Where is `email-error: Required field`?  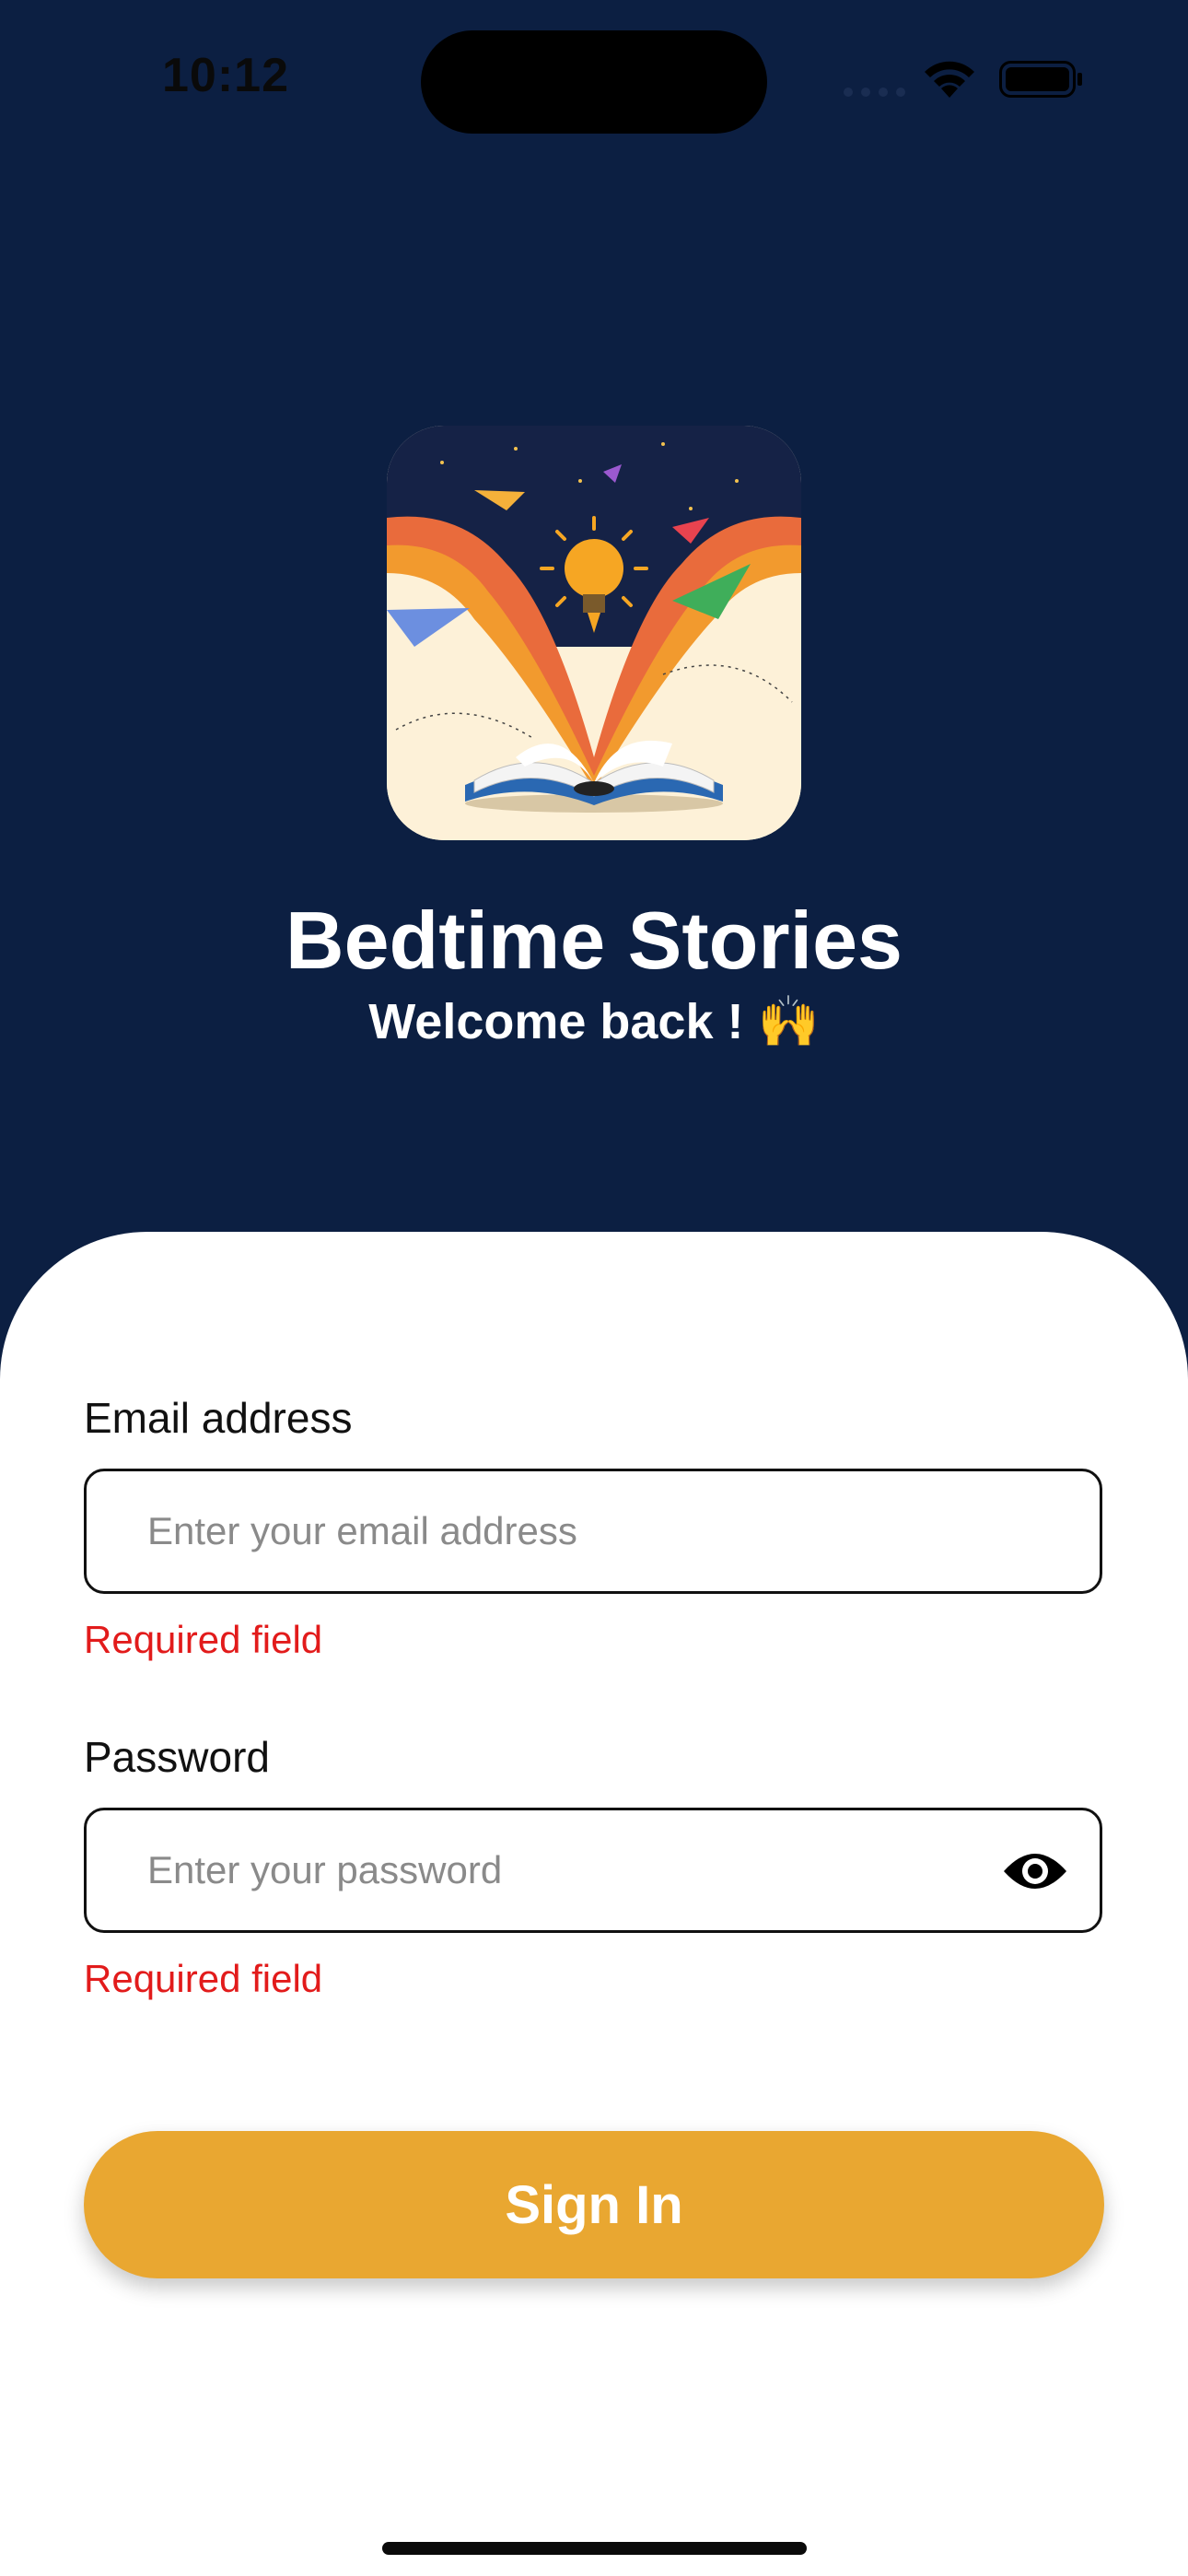 email-error: Required field is located at coordinates (203, 1639).